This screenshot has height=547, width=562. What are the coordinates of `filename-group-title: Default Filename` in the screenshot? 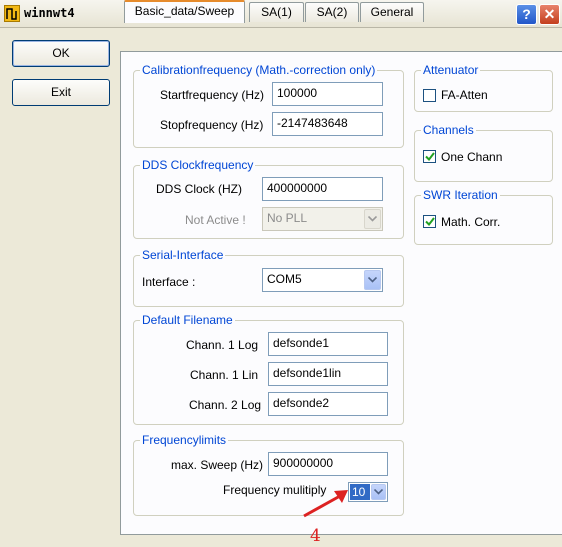 It's located at (187, 320).